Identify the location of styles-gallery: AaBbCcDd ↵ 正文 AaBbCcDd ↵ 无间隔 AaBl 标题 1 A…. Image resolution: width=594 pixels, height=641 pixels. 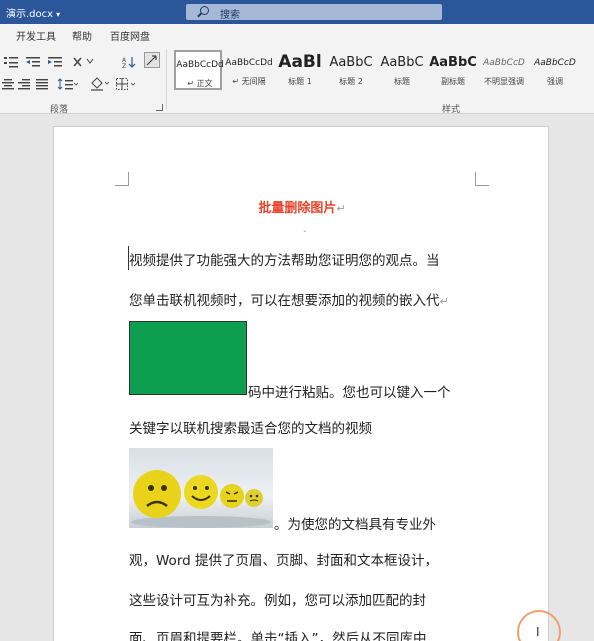
(383, 70).